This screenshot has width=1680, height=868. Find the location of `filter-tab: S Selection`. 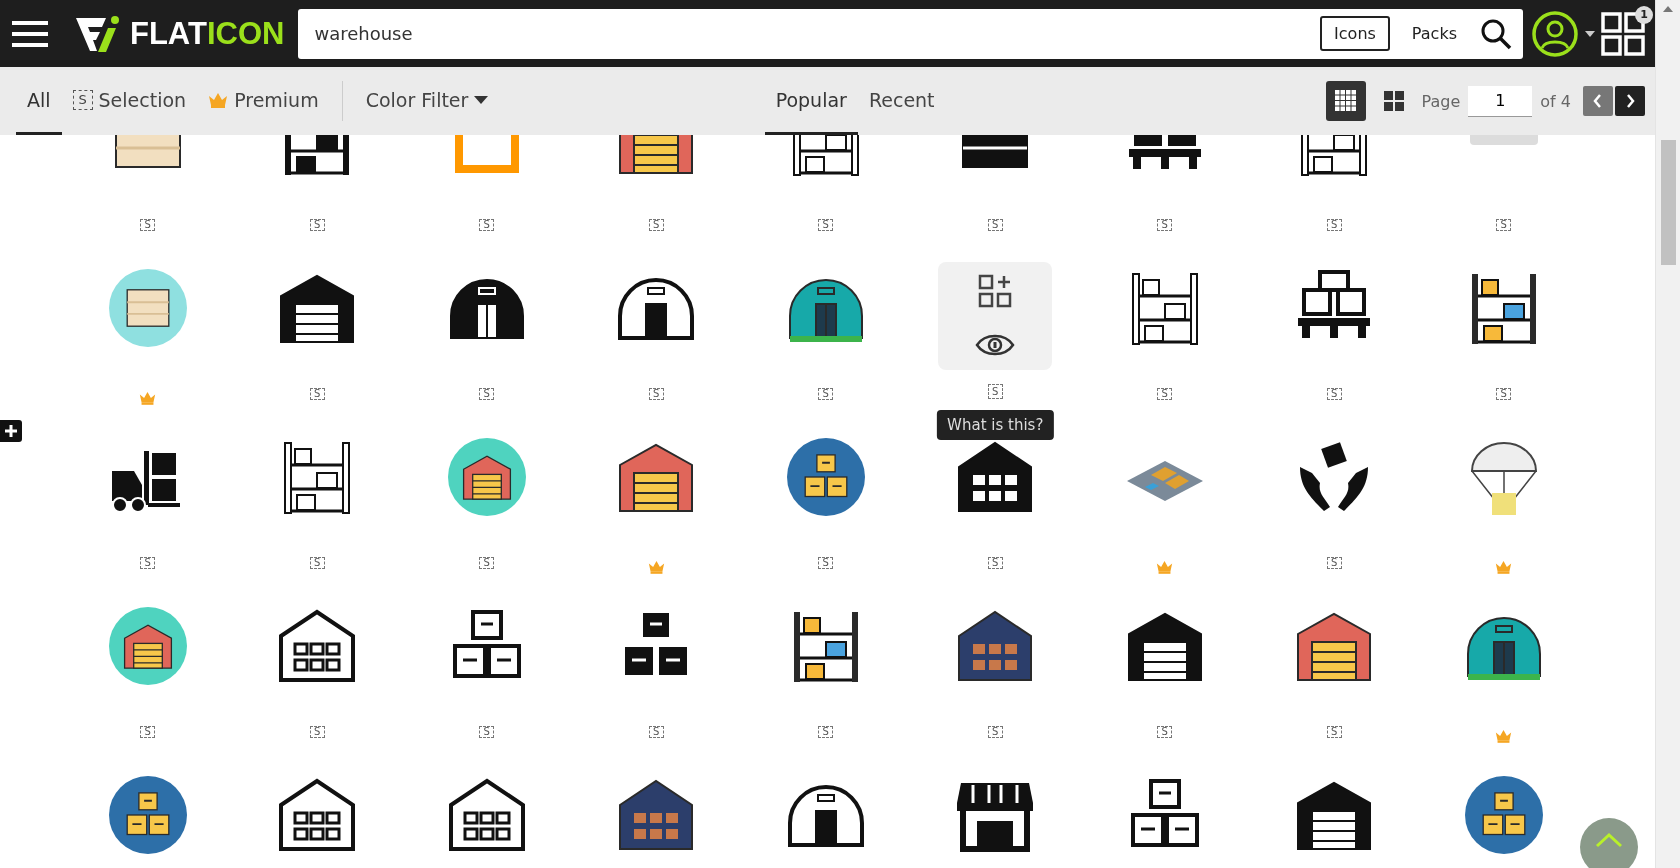

filter-tab: S Selection is located at coordinates (129, 101).